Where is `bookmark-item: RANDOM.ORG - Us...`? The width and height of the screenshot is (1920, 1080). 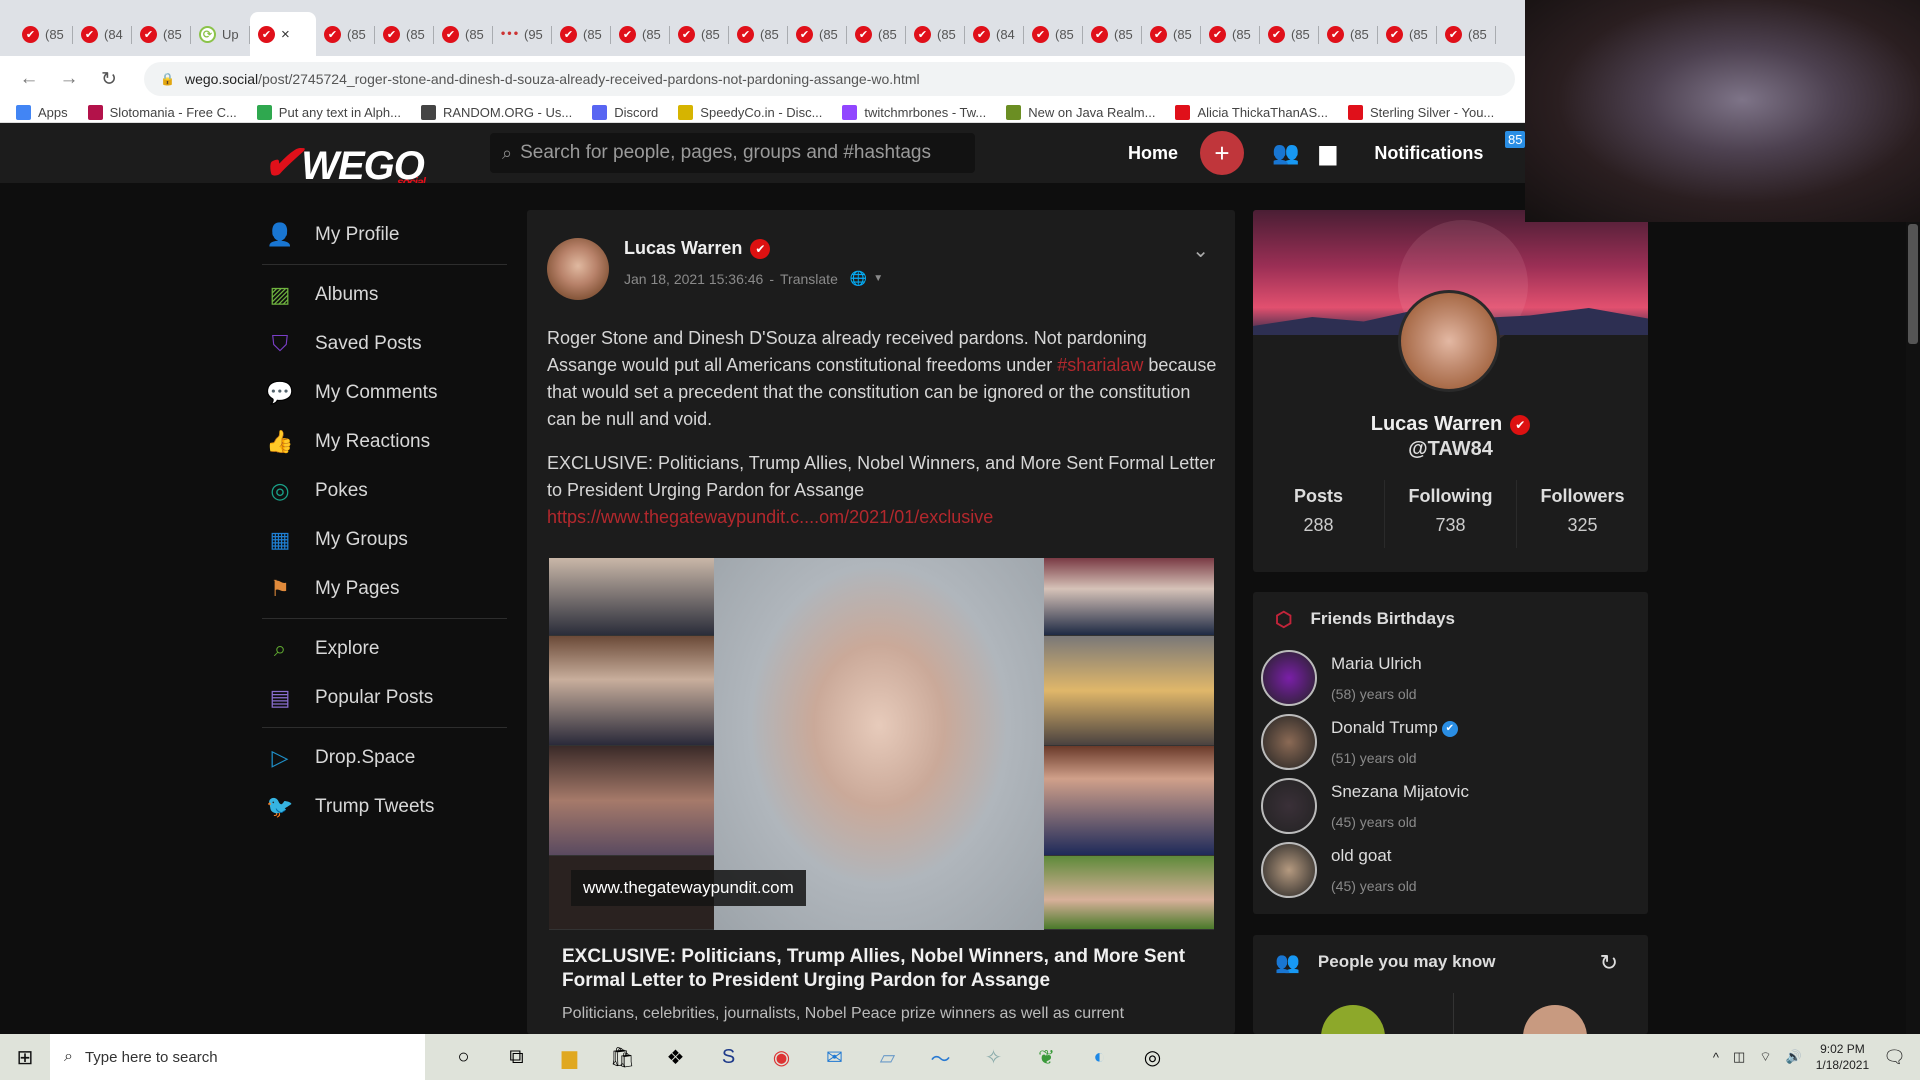
bookmark-item: RANDOM.ORG - Us... is located at coordinates (496, 112).